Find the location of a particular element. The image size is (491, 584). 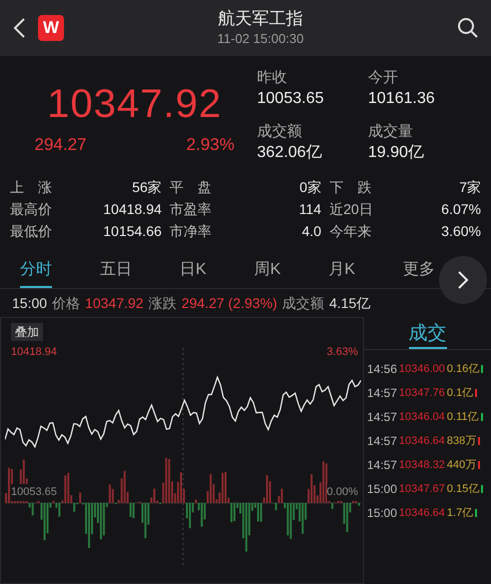

stat-label: 最低价 is located at coordinates (31, 231).